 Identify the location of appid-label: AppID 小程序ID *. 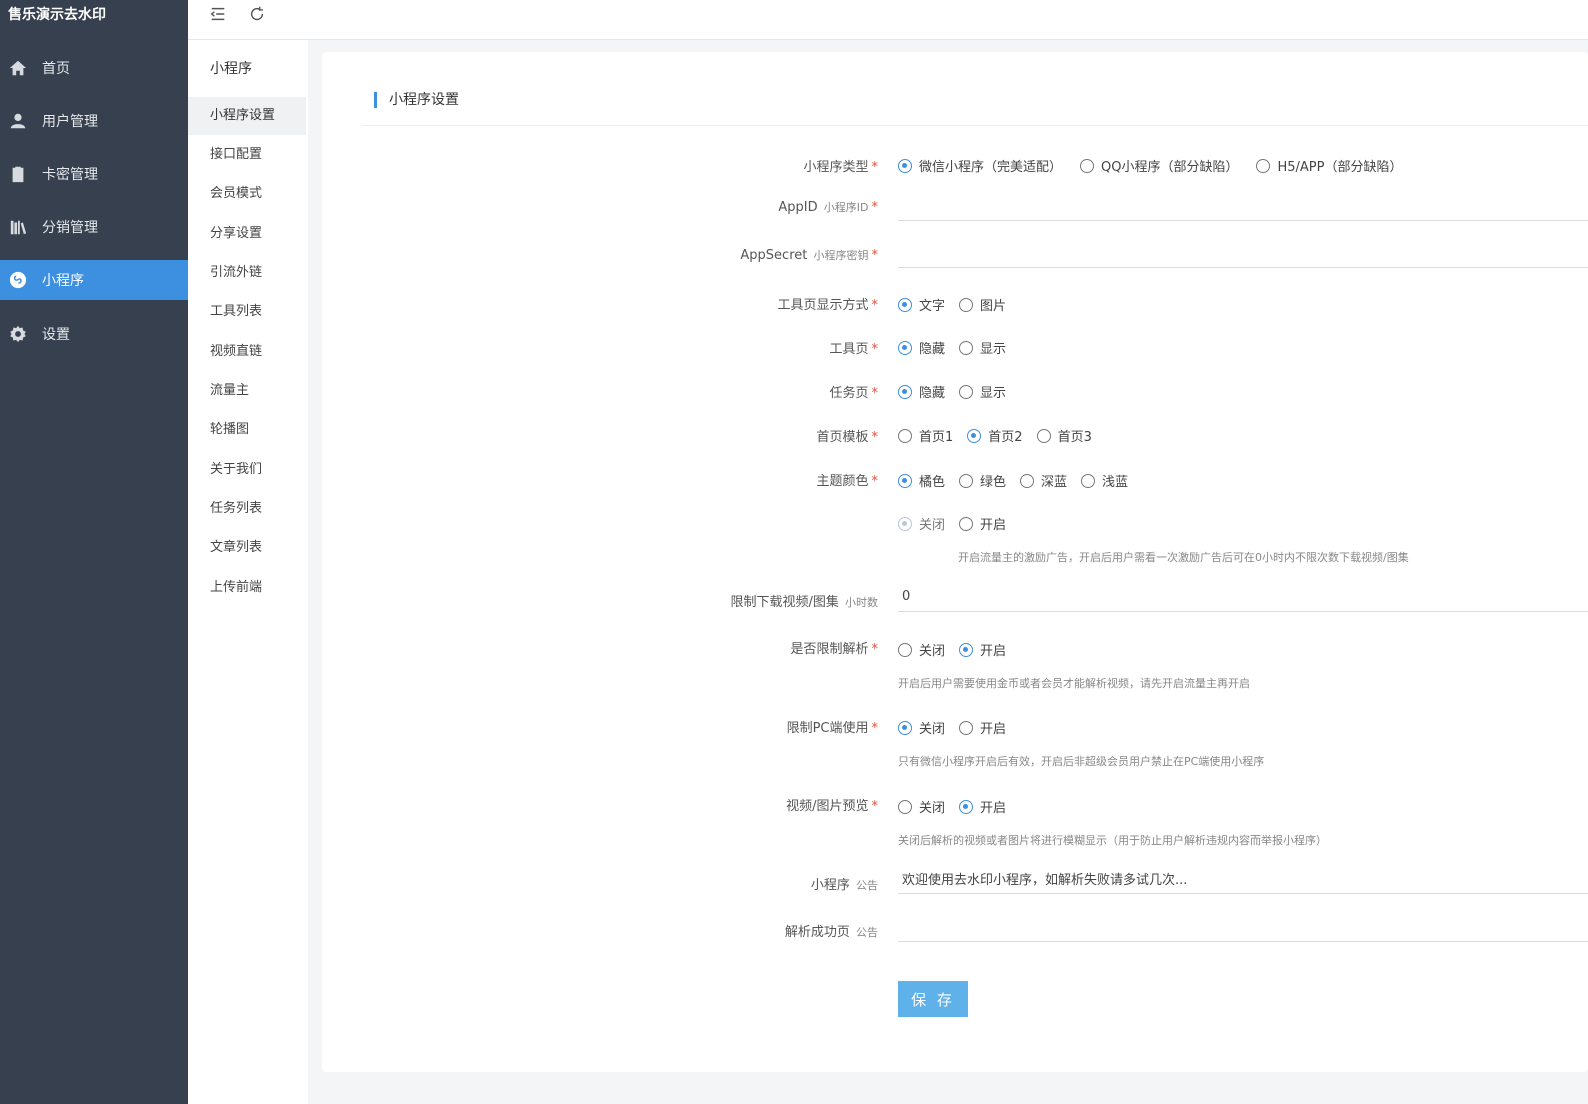
(828, 207).